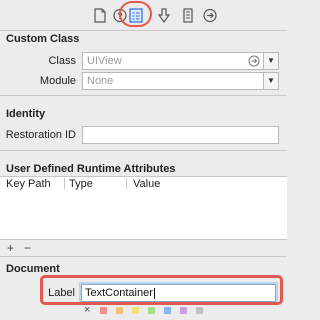 The height and width of the screenshot is (320, 320). I want to click on identity-tab-highlight, so click(135, 14).